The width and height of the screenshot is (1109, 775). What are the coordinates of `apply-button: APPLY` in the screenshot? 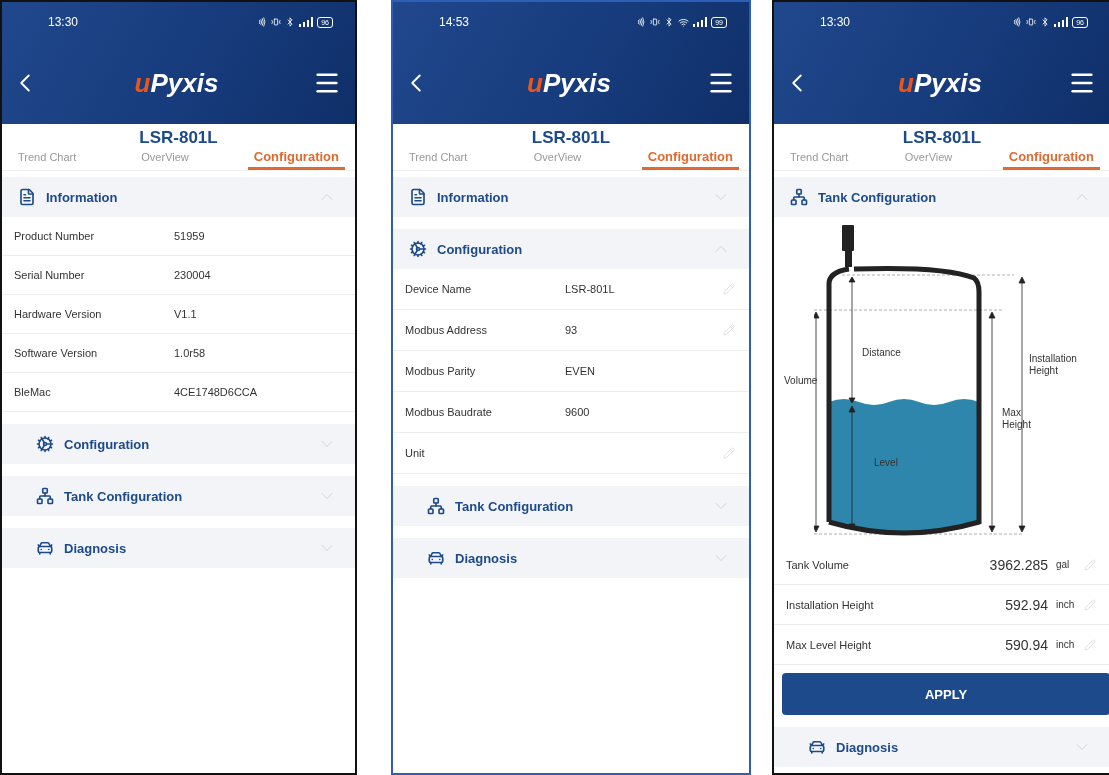 It's located at (945, 694).